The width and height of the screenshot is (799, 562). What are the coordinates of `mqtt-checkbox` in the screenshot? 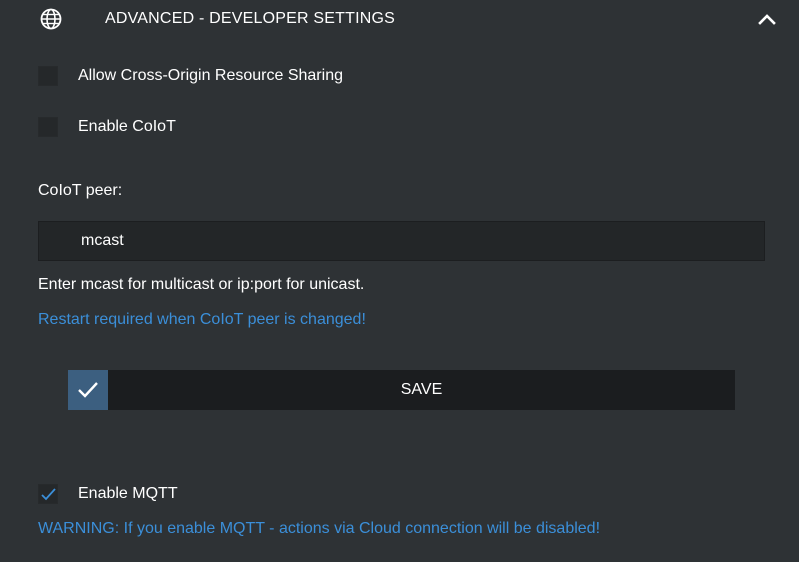 It's located at (48, 494).